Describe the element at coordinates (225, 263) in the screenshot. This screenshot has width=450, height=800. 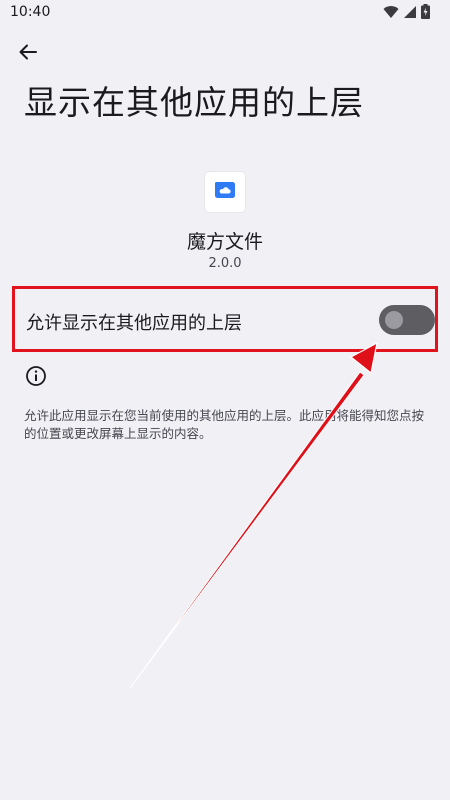
I see `app-version: 2.0.0` at that location.